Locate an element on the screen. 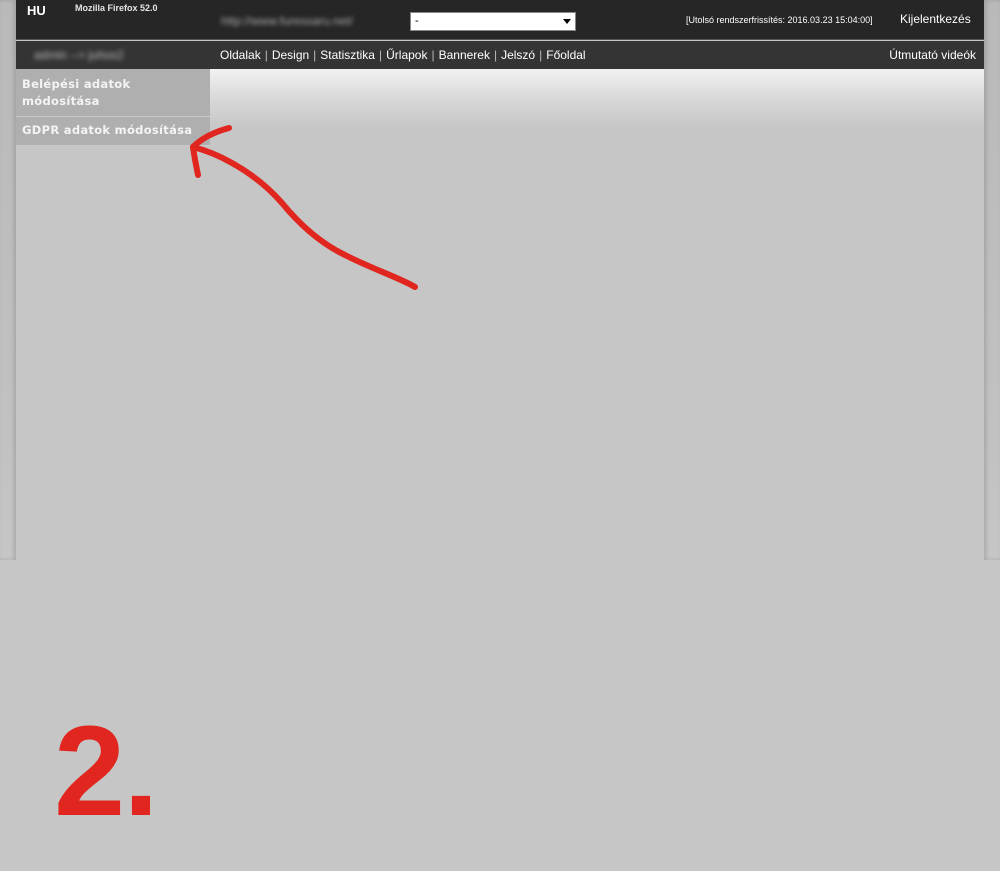  sidebar-item-login-data: Belépési adatok módosítása is located at coordinates (113, 93).